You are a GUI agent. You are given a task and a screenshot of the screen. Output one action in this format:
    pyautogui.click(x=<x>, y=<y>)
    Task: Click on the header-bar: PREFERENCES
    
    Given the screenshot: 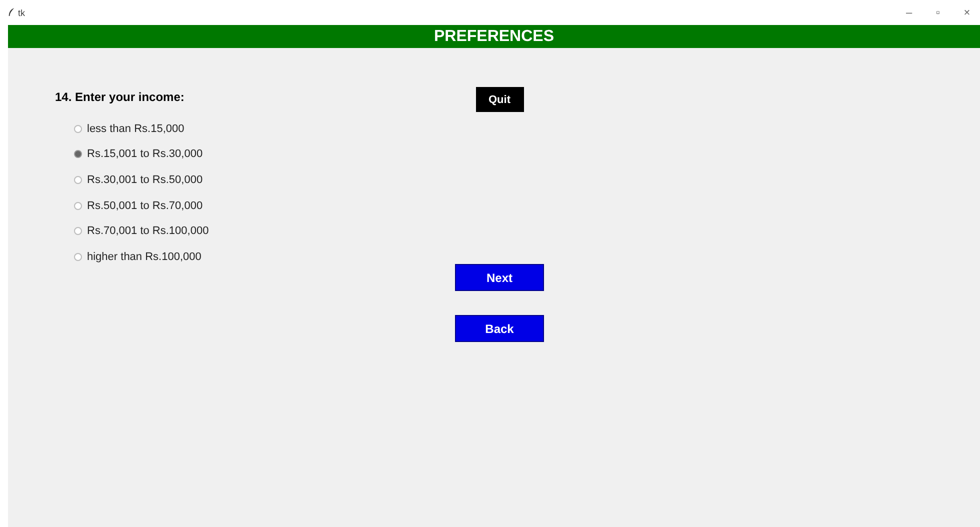 What is the action you would take?
    pyautogui.click(x=494, y=36)
    